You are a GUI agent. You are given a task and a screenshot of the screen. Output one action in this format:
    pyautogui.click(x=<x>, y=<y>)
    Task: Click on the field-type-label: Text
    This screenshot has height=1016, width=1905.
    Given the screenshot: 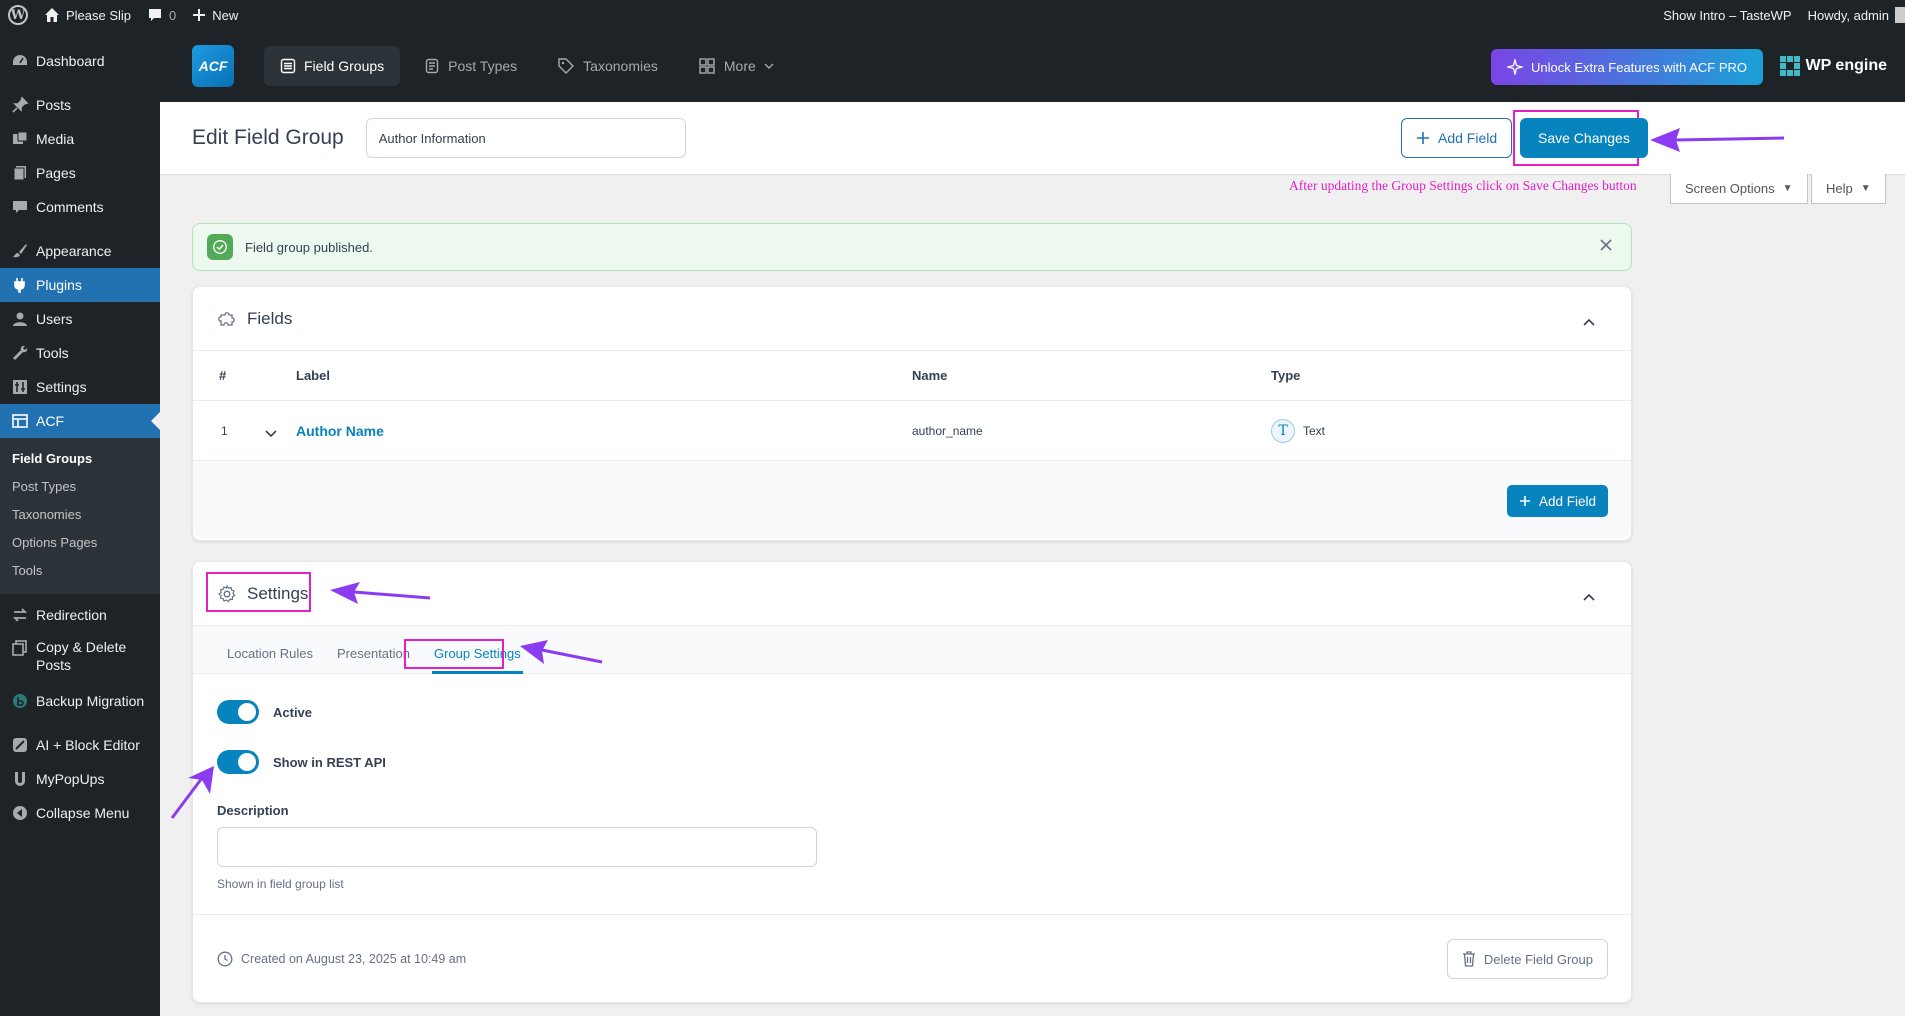 What is the action you would take?
    pyautogui.click(x=1314, y=430)
    